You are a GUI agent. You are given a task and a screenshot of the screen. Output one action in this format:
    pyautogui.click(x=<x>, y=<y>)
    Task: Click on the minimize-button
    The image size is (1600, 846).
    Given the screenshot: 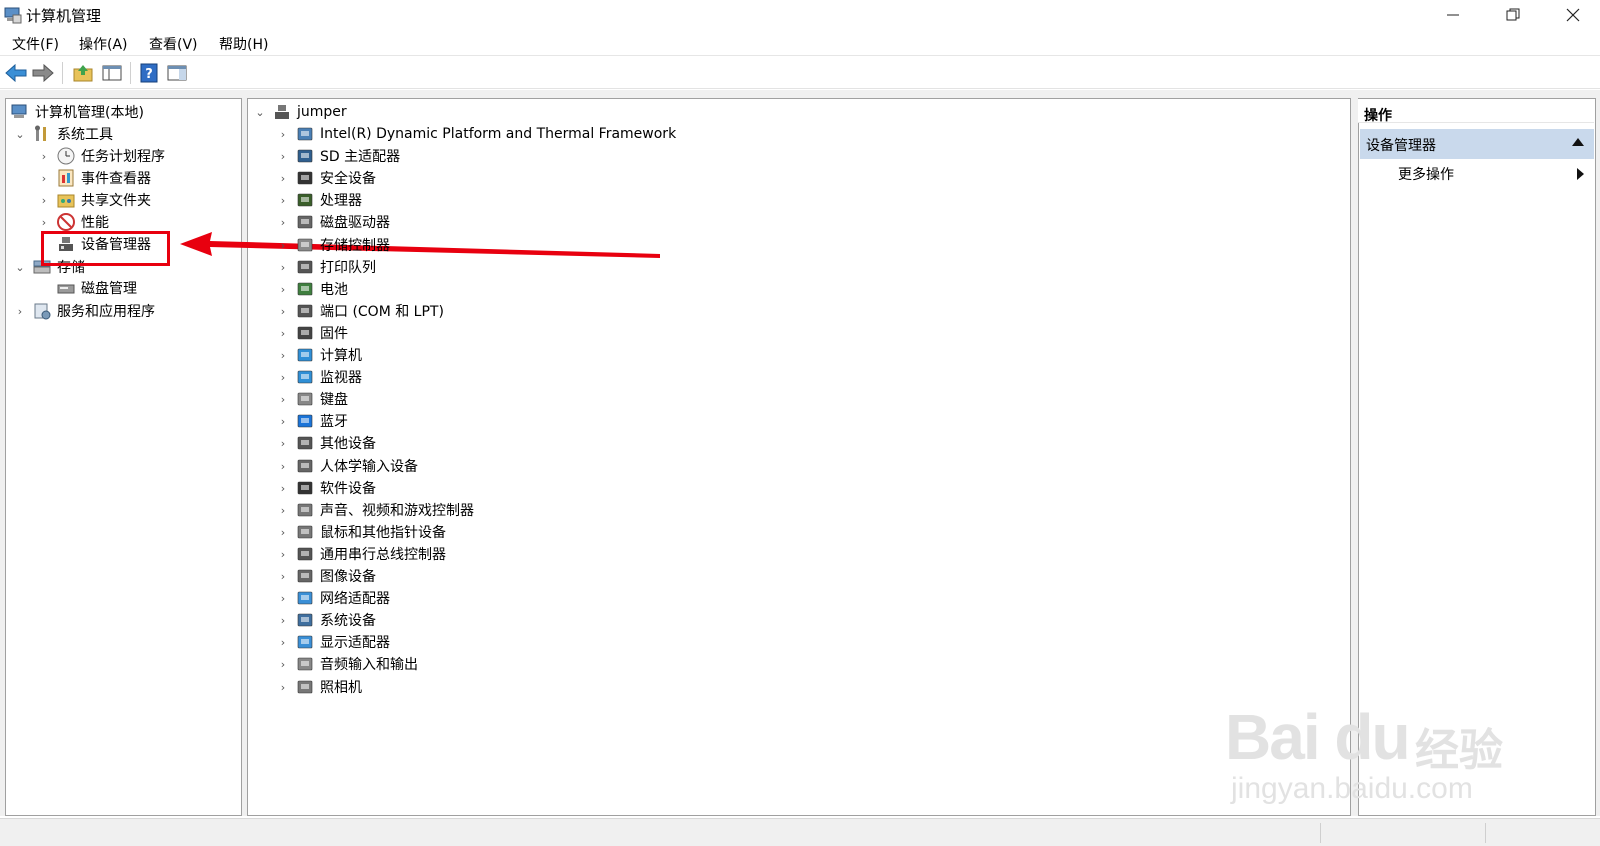 What is the action you would take?
    pyautogui.click(x=1453, y=15)
    